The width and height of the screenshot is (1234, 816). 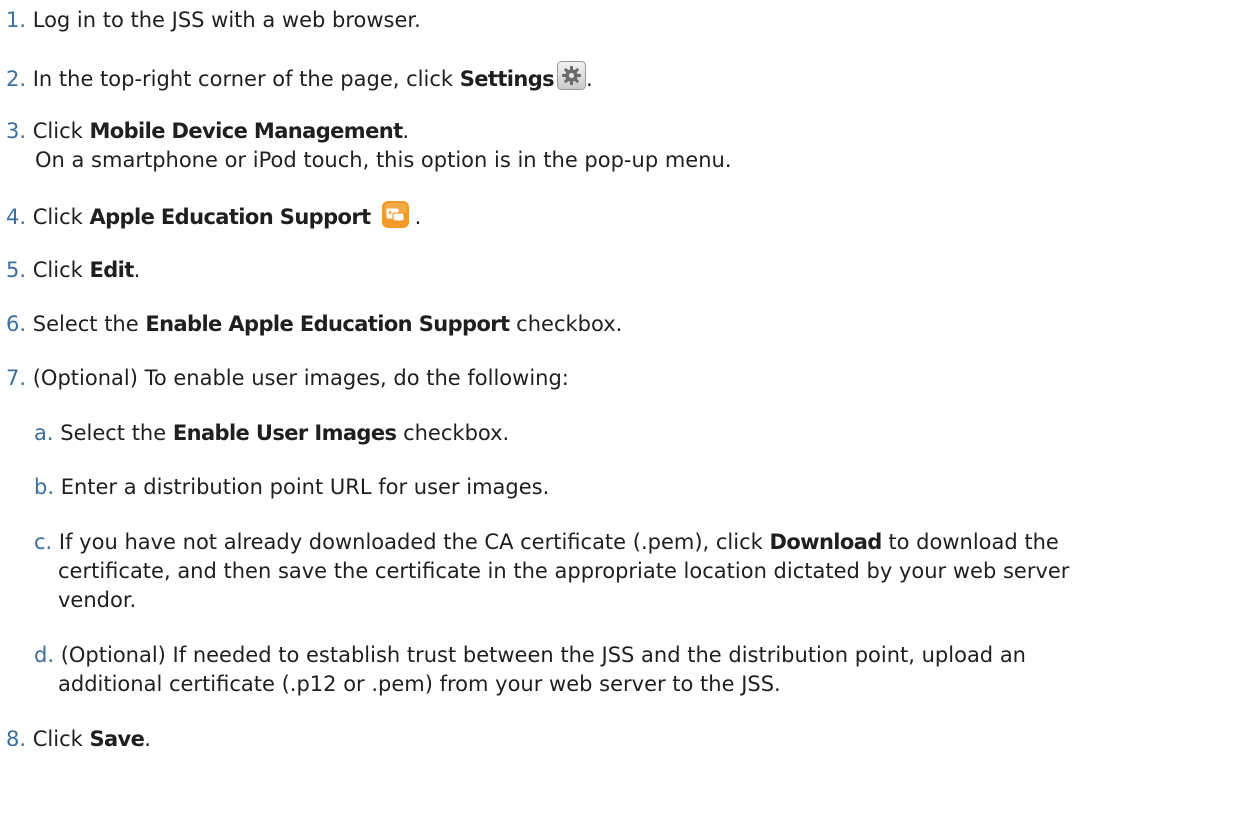 I want to click on settings-label: Settings, so click(x=507, y=79).